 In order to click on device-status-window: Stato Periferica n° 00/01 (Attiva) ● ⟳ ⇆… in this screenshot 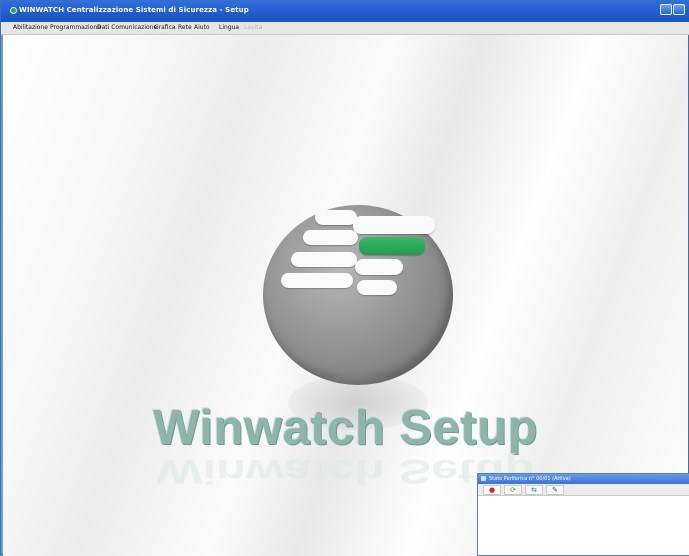, I will do `click(583, 514)`.